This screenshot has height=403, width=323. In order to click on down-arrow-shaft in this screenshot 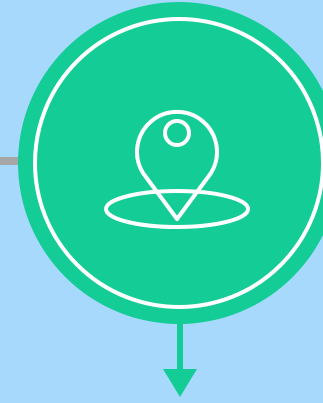, I will do `click(180, 346)`.